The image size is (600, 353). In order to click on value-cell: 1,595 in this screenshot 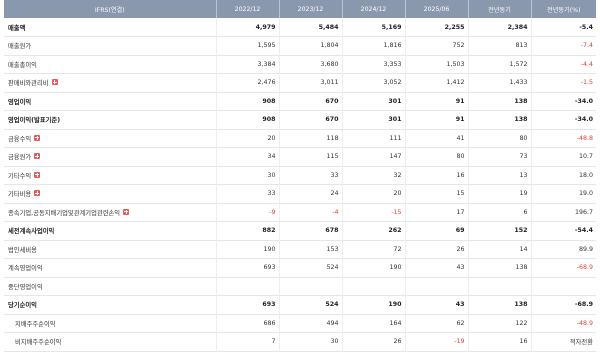, I will do `click(248, 45)`.